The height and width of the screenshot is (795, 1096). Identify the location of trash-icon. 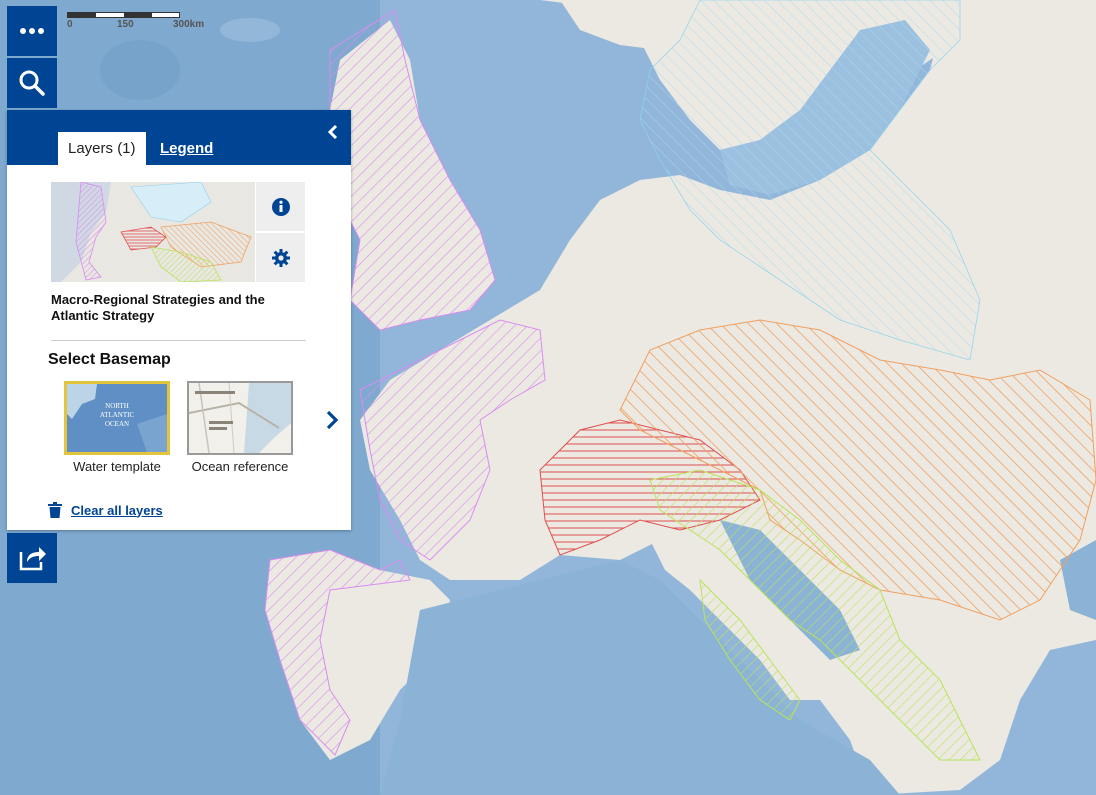
(55, 510).